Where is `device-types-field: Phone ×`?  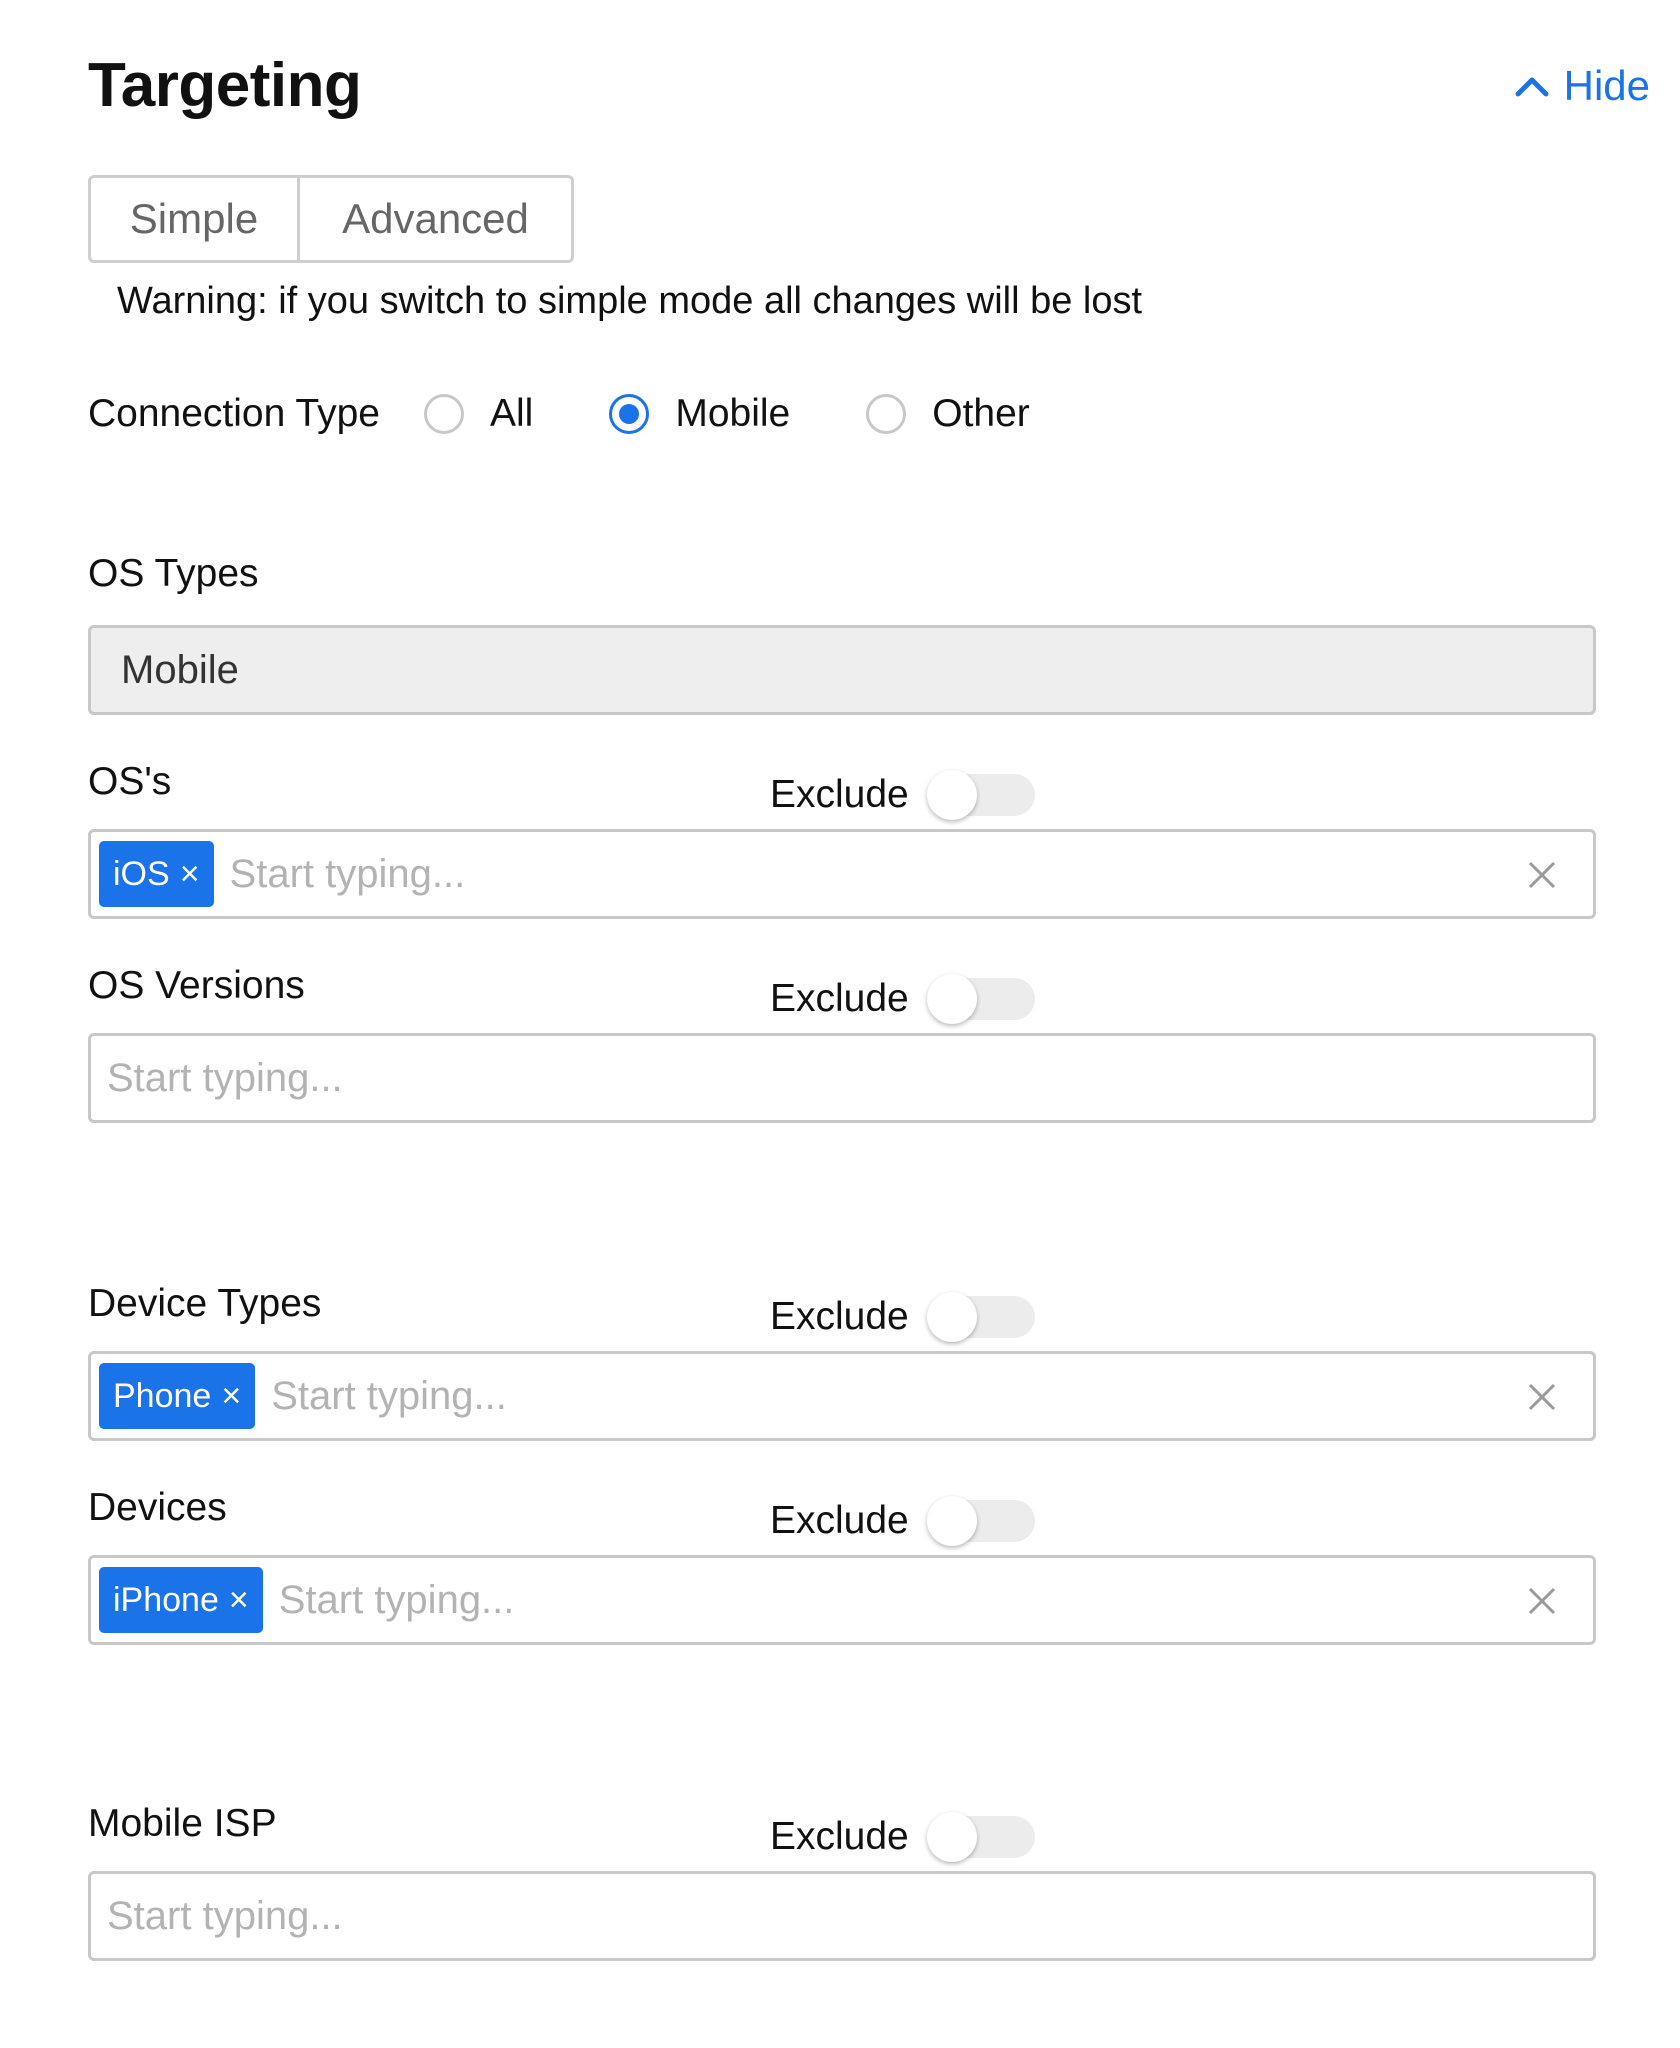
device-types-field: Phone × is located at coordinates (842, 1396).